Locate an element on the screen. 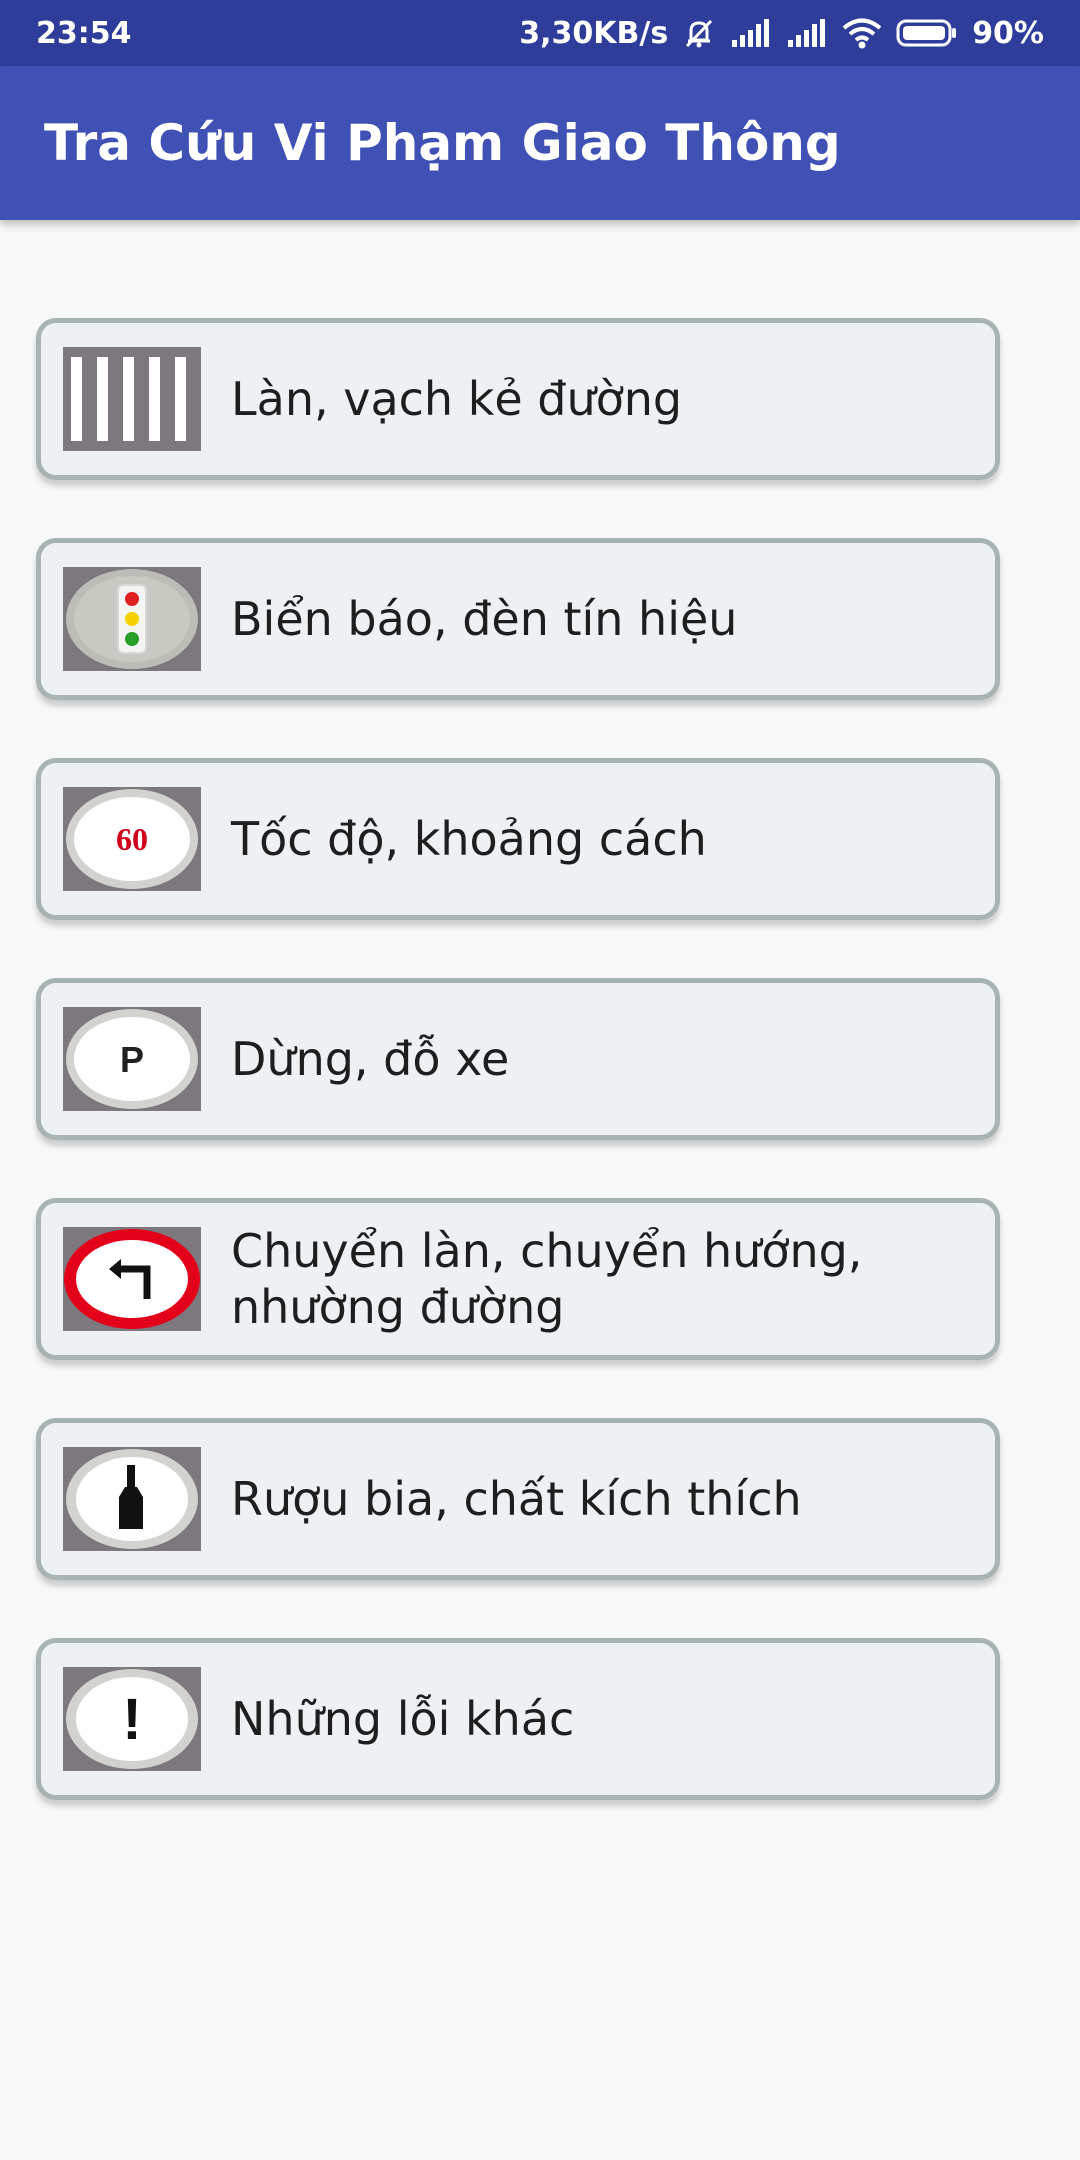 The height and width of the screenshot is (2160, 1080). status-icons: 3,30KB/s 90% is located at coordinates (781, 33).